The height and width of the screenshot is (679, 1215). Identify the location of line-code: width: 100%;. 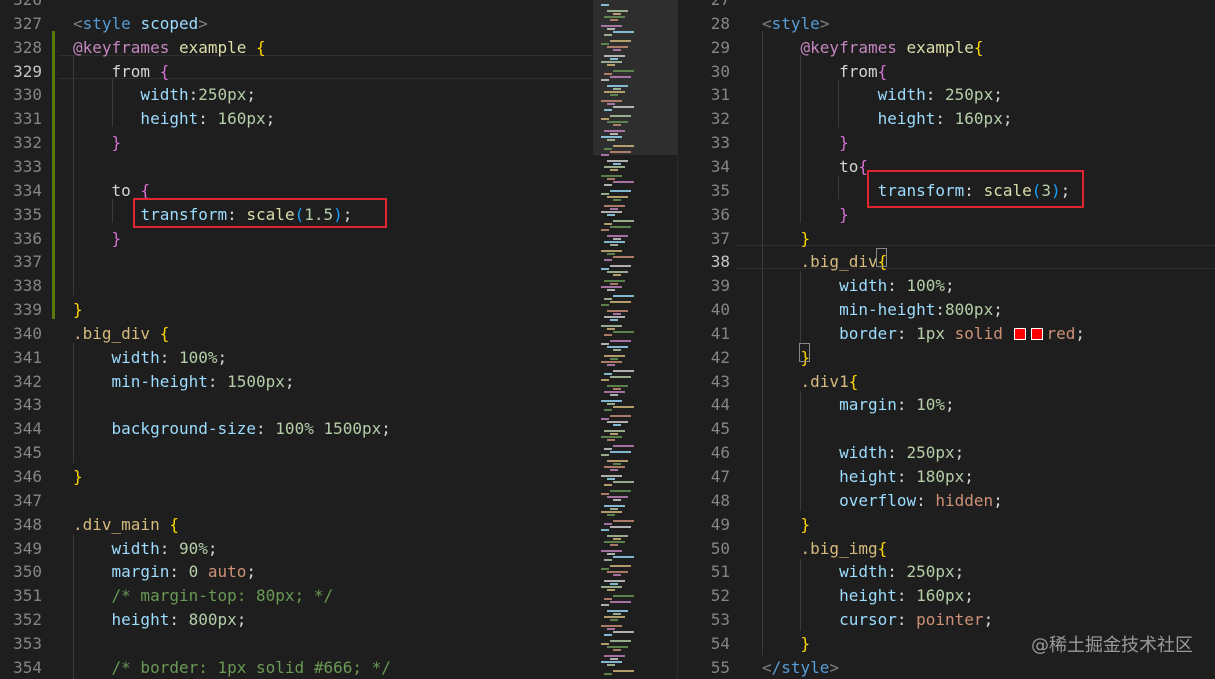
(858, 286).